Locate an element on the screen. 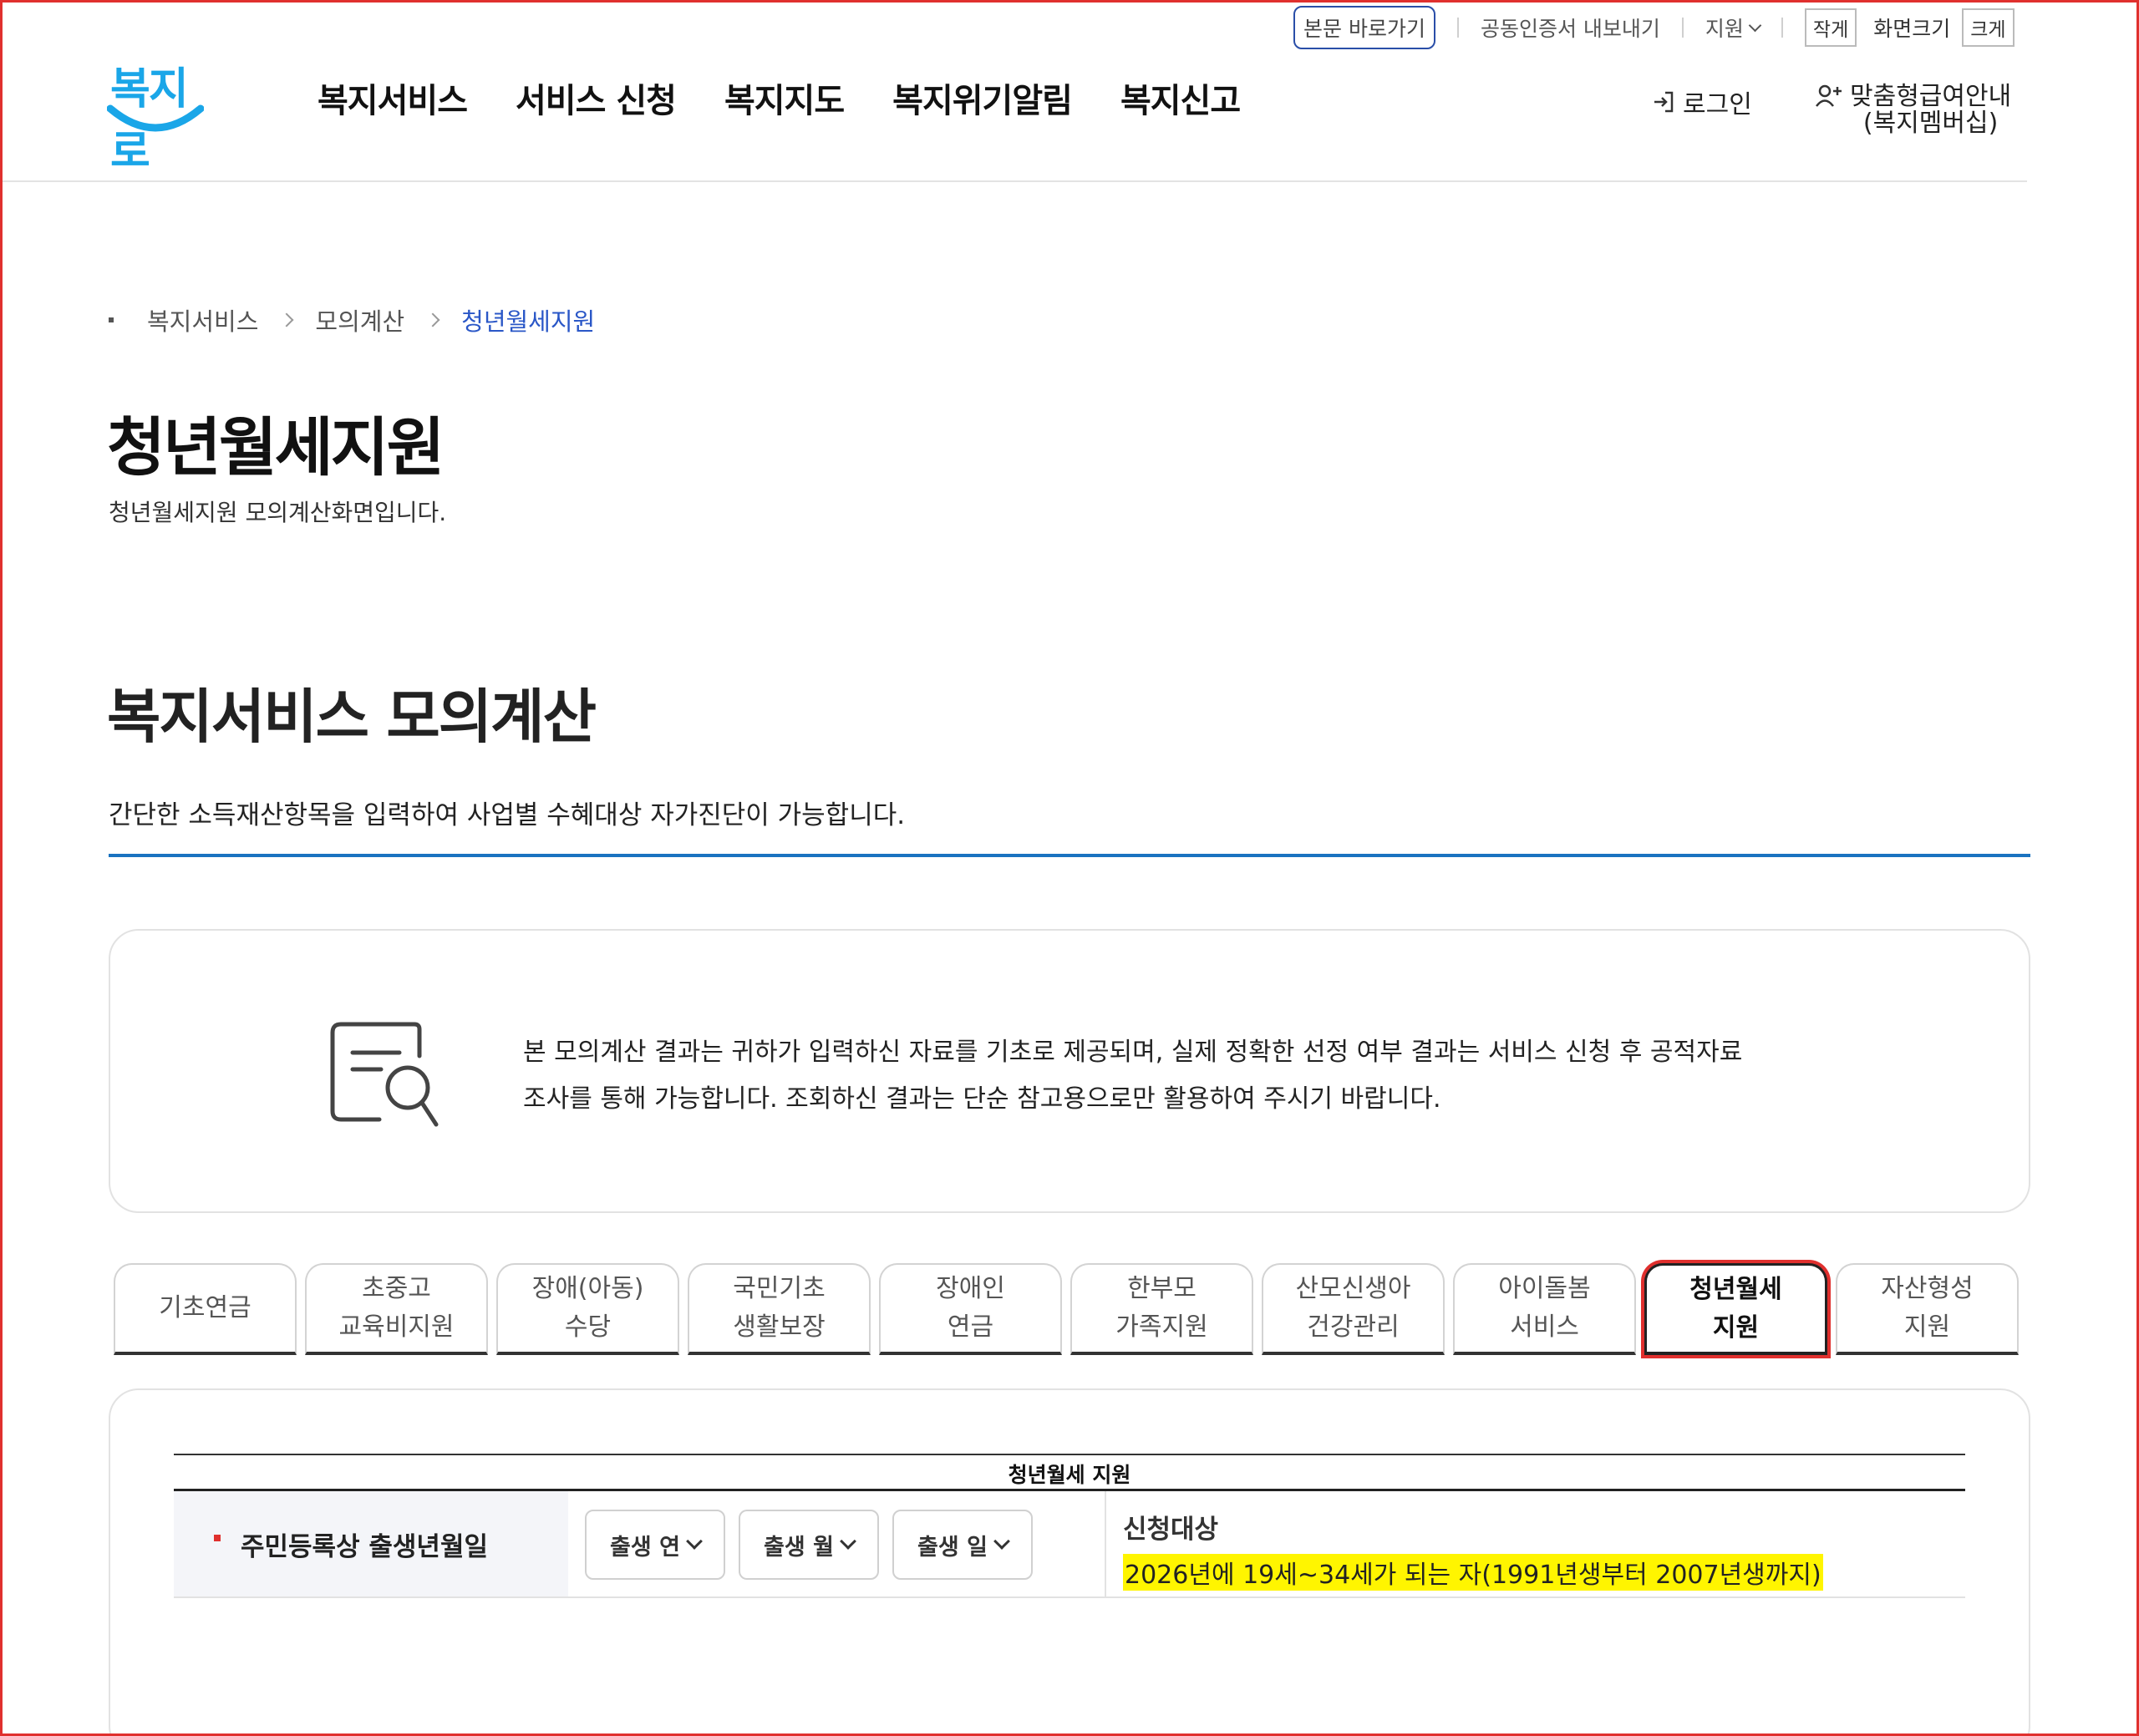 The width and height of the screenshot is (2139, 1736). skip-to-content-link: 본문 바로가기 is located at coordinates (1364, 27).